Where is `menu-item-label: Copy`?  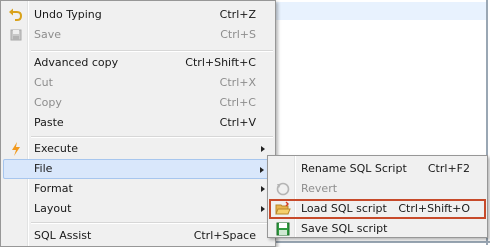
menu-item-label: Copy is located at coordinates (48, 102).